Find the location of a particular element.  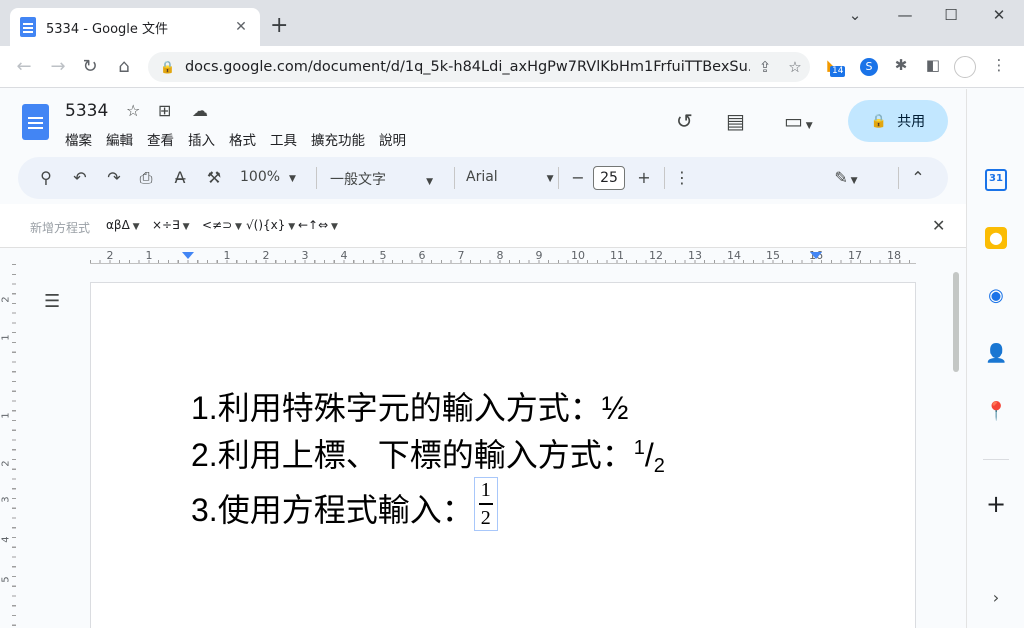

close-equation-bar-icon: ✕ is located at coordinates (938, 225).